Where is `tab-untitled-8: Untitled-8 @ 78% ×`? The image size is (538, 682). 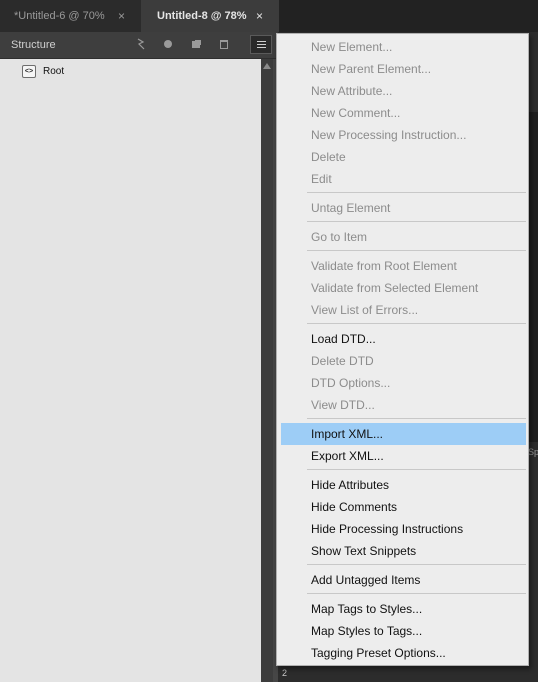
tab-untitled-8: Untitled-8 @ 78% × is located at coordinates (210, 16).